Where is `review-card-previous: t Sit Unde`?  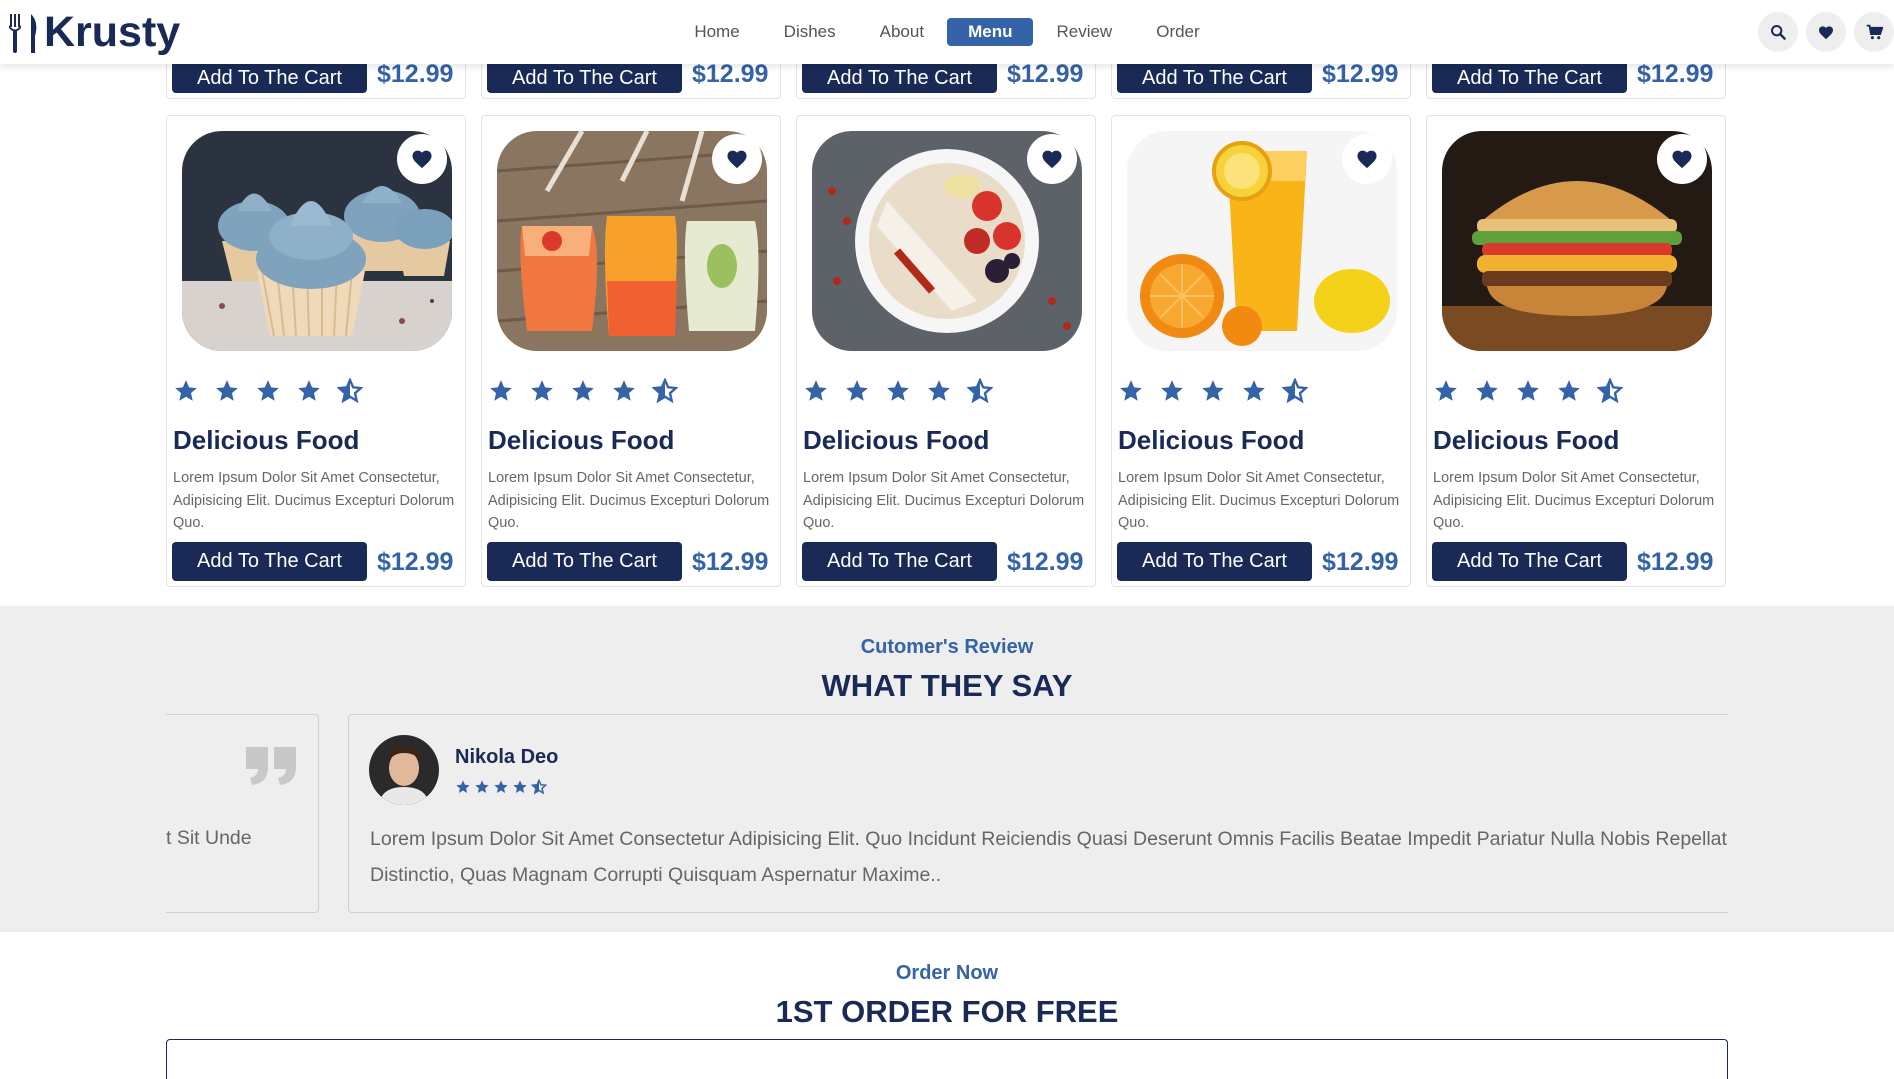
review-card-previous: t Sit Unde is located at coordinates (242, 813).